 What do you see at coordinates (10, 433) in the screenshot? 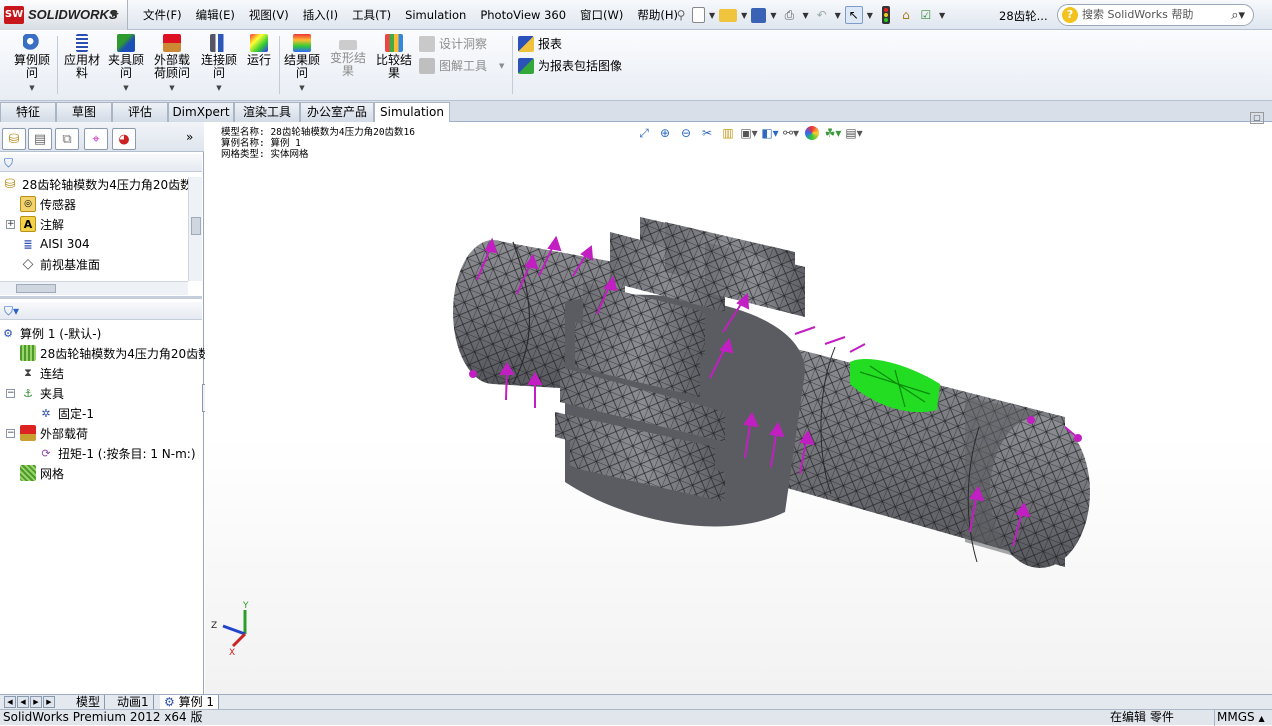
I see `collapse-loads-icon: −` at bounding box center [10, 433].